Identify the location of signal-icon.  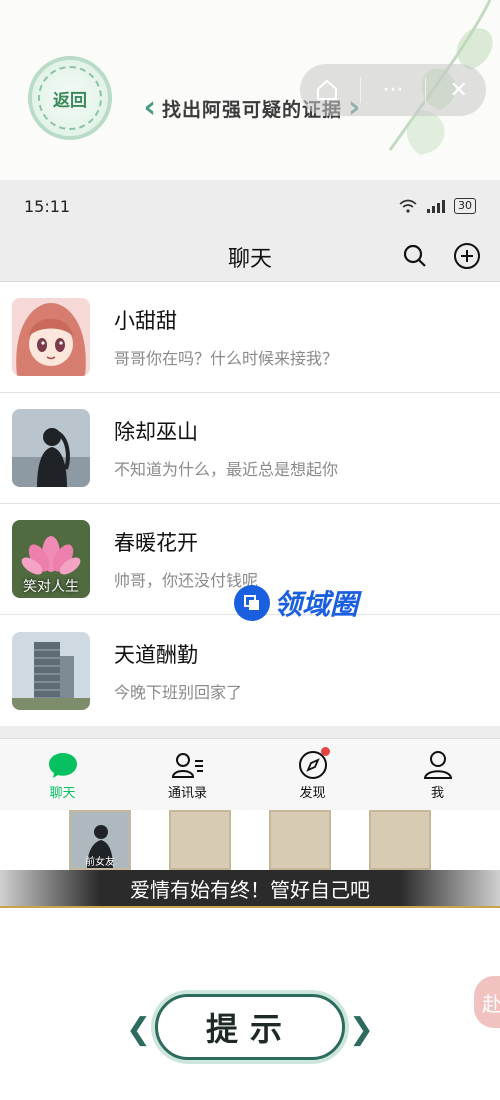
(436, 206).